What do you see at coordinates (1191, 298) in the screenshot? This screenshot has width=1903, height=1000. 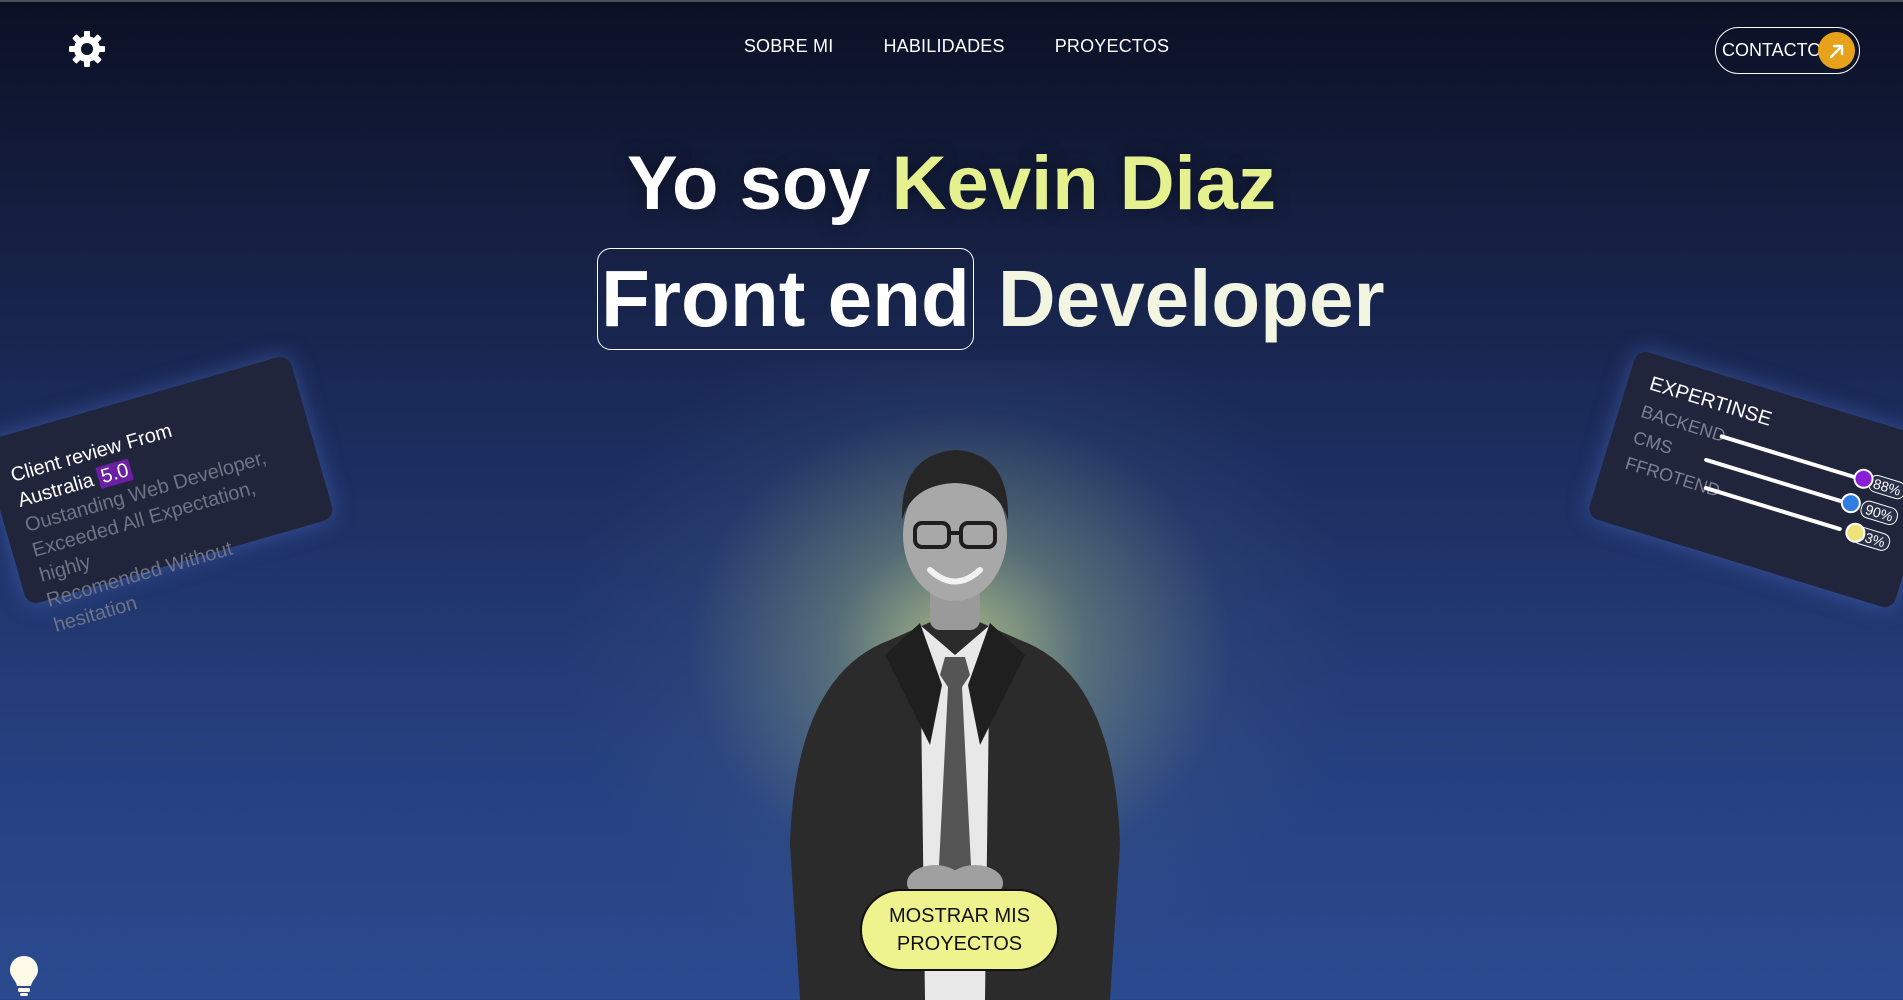 I see `hero-role-rest: Developer` at bounding box center [1191, 298].